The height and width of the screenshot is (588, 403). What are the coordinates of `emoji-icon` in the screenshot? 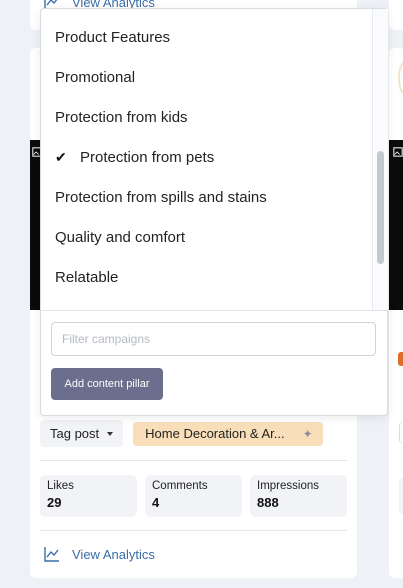 It's located at (400, 359).